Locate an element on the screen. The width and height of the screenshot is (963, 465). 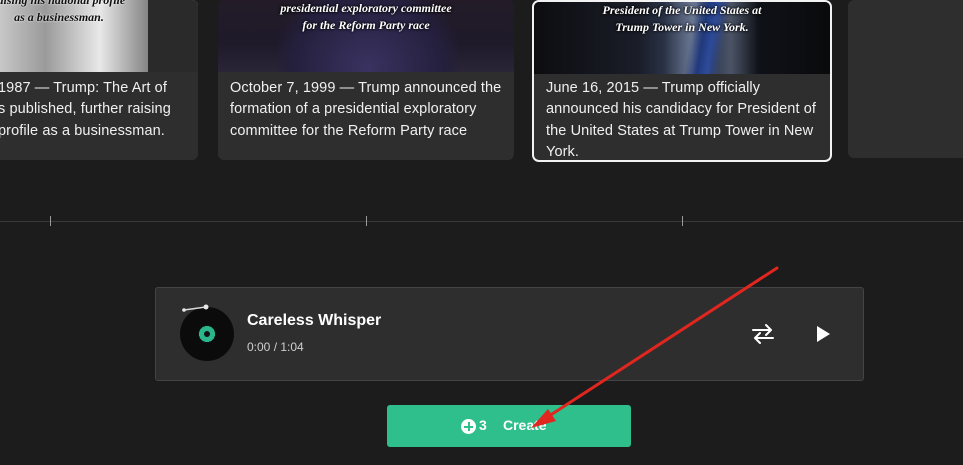
timeline-card-next is located at coordinates (905, 79).